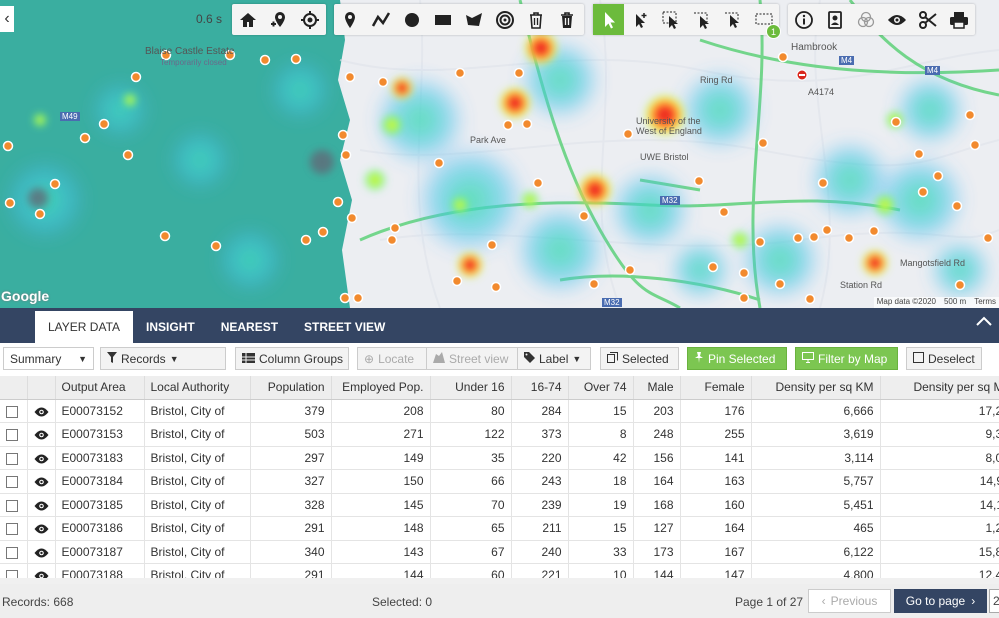 Image resolution: width=999 pixels, height=618 pixels. What do you see at coordinates (601, 458) in the screenshot?
I see `table-cell: 42` at bounding box center [601, 458].